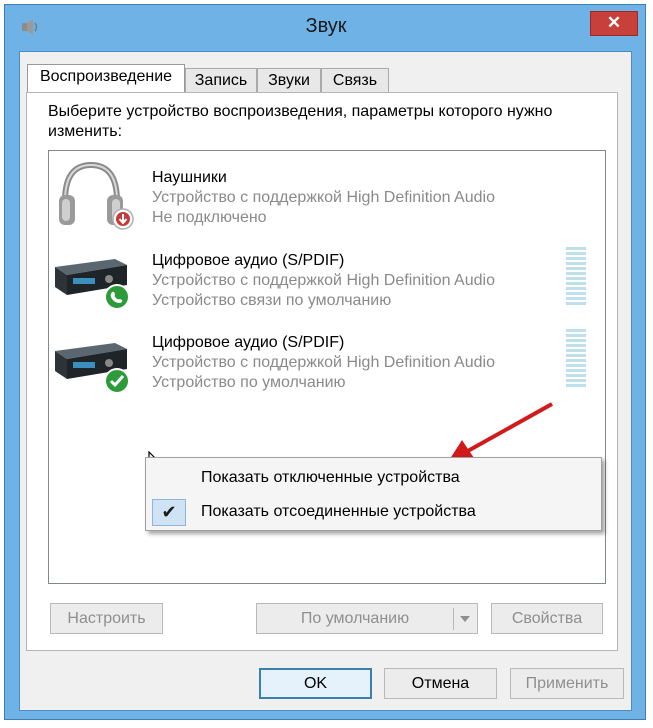  Describe the element at coordinates (330, 477) in the screenshot. I see `menu-item-label: Показать отключенные устройства` at that location.